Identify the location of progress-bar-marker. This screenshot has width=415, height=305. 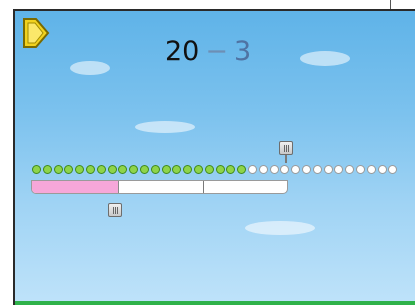
(203, 187).